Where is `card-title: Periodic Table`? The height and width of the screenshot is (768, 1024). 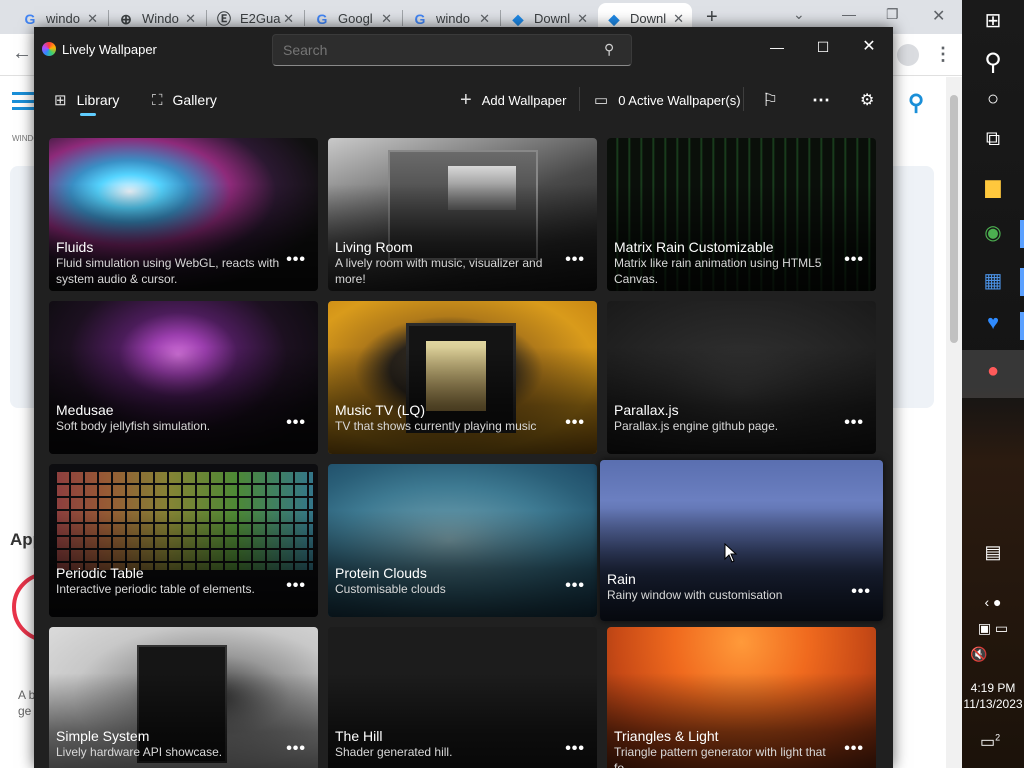
card-title: Periodic Table is located at coordinates (100, 573).